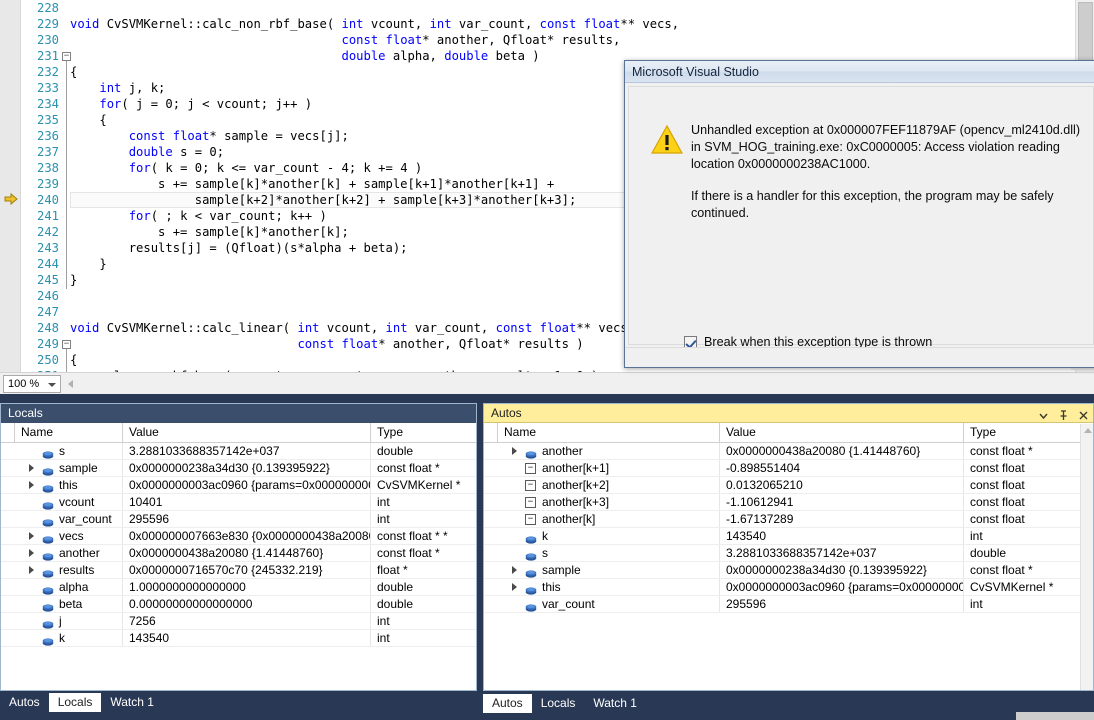 The width and height of the screenshot is (1094, 720). What do you see at coordinates (247, 519) in the screenshot?
I see `variable-value-cell: 295596` at bounding box center [247, 519].